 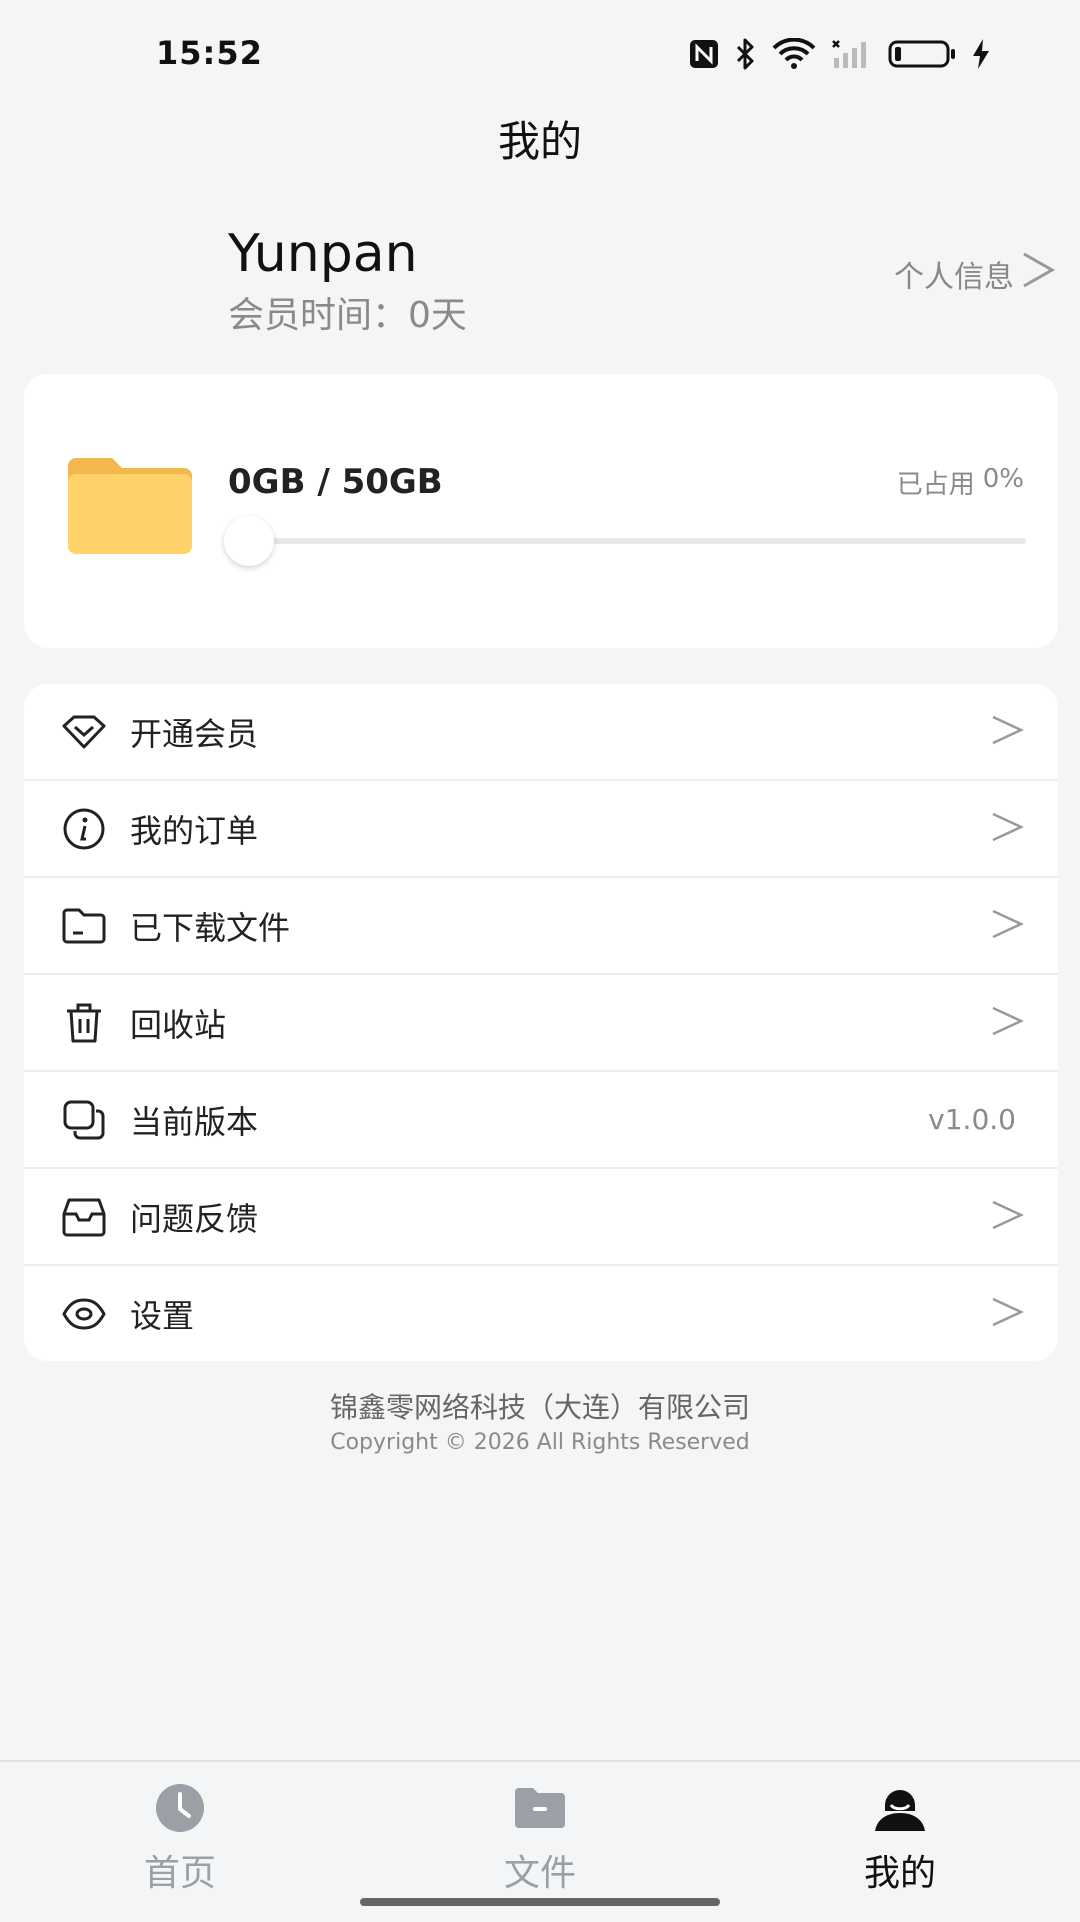 What do you see at coordinates (541, 1313) in the screenshot?
I see `menu-item-settings: 设置` at bounding box center [541, 1313].